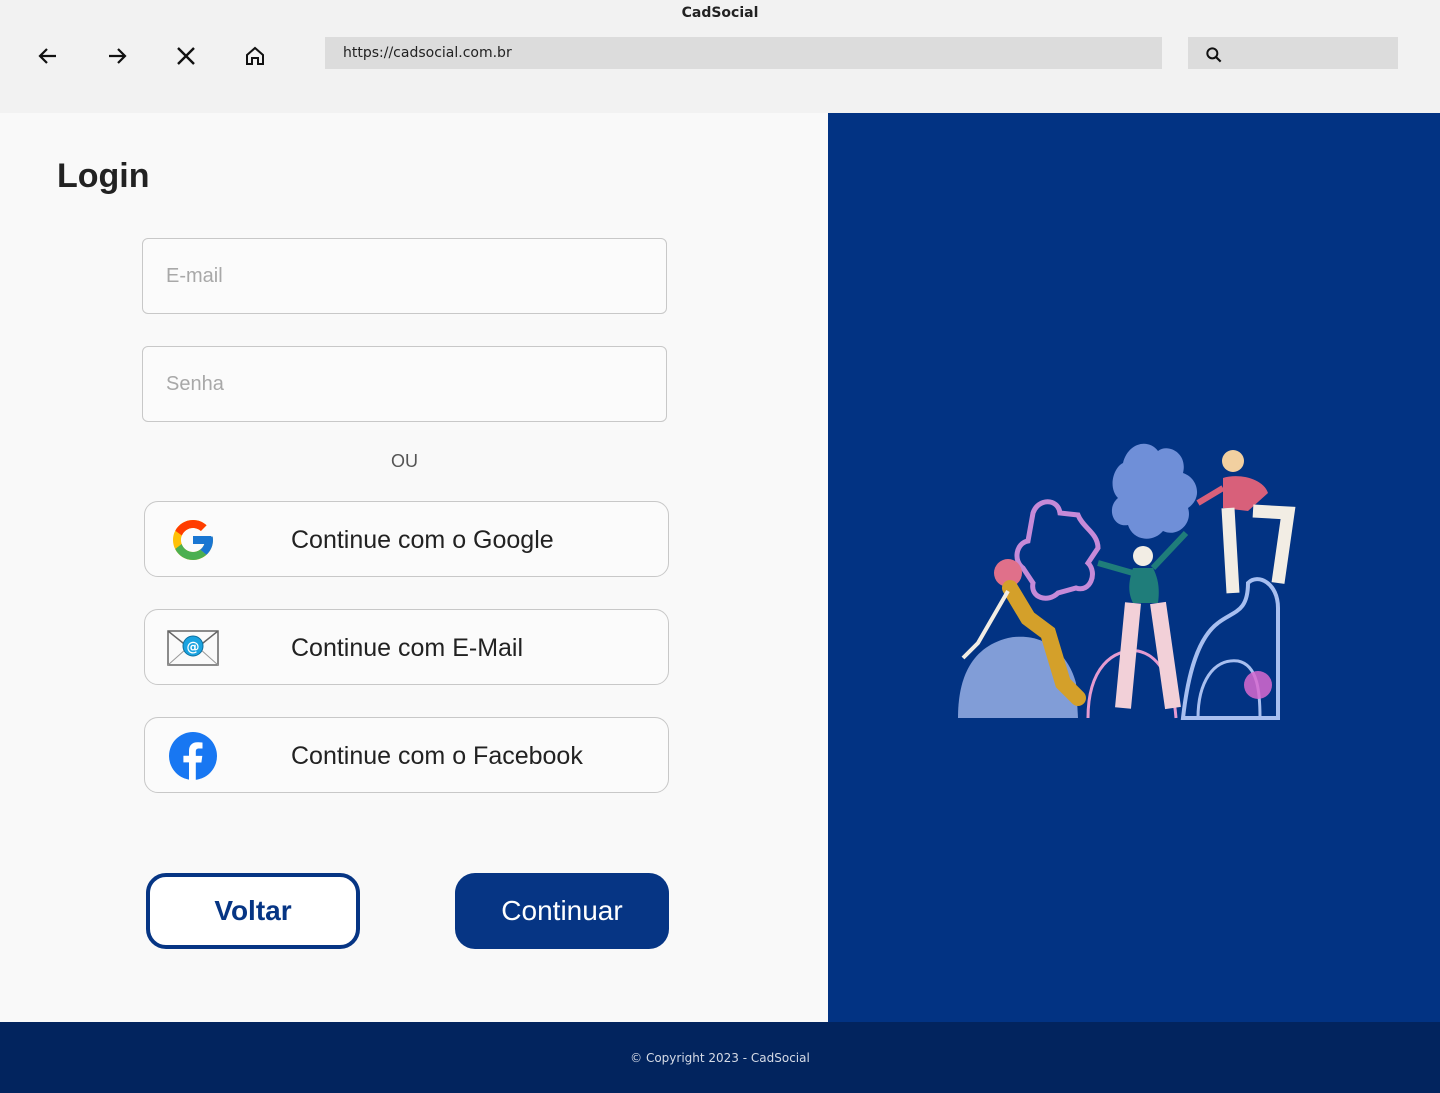 This screenshot has width=1440, height=1093. I want to click on facebook-login-button: Continue com o Facebook, so click(406, 755).